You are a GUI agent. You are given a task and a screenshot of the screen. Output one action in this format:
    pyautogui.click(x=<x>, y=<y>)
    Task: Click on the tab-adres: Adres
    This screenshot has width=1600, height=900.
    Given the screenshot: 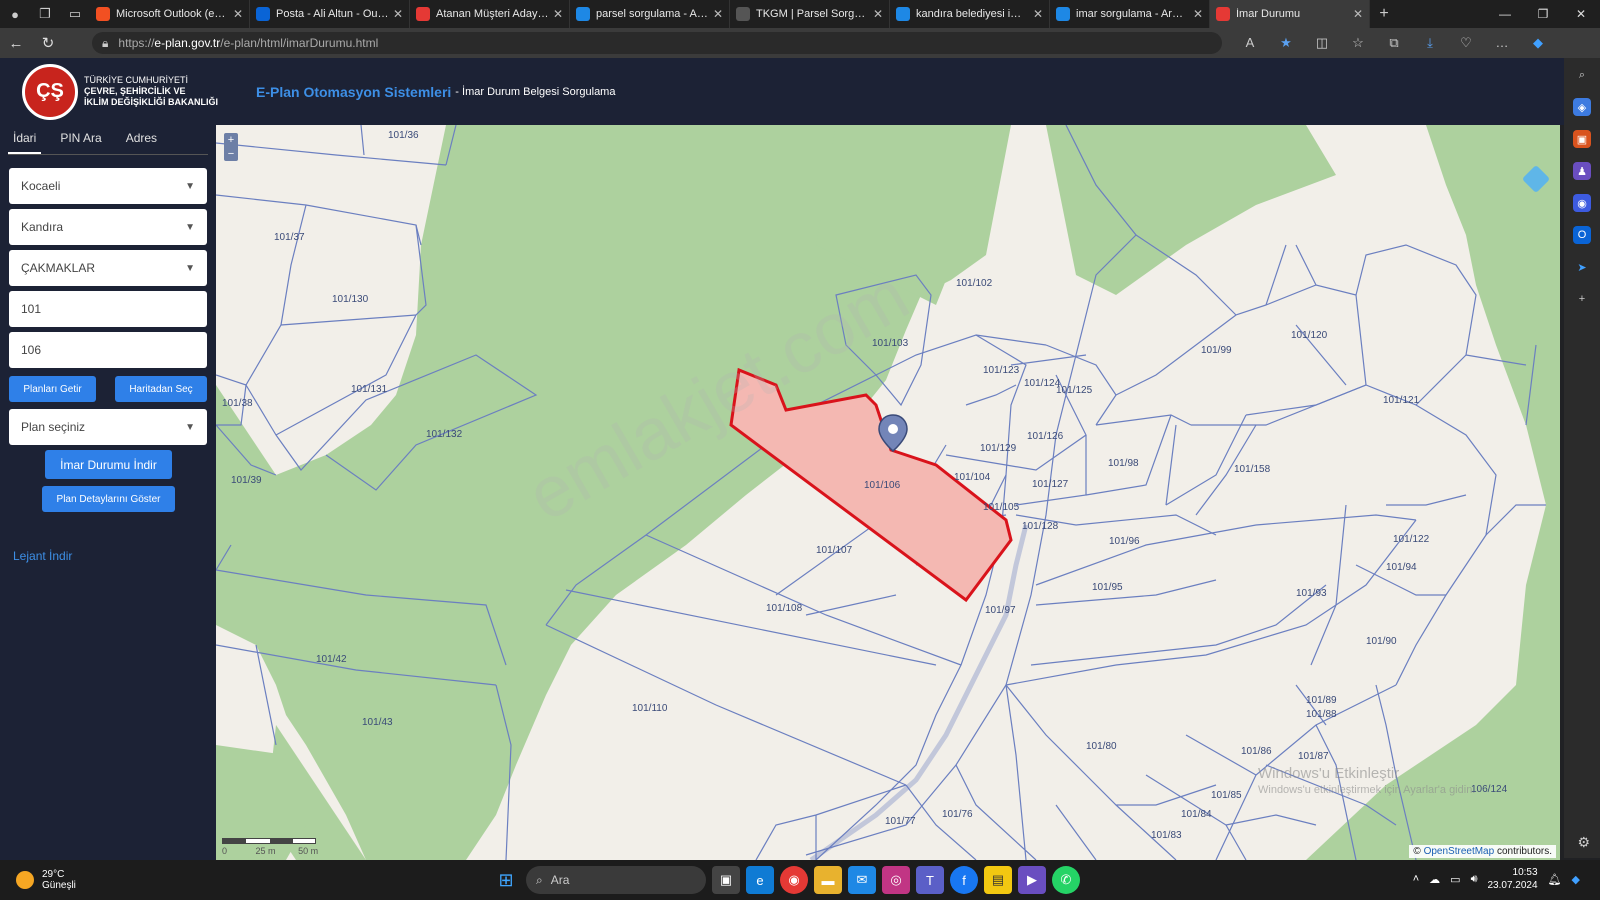 What is the action you would take?
    pyautogui.click(x=141, y=142)
    